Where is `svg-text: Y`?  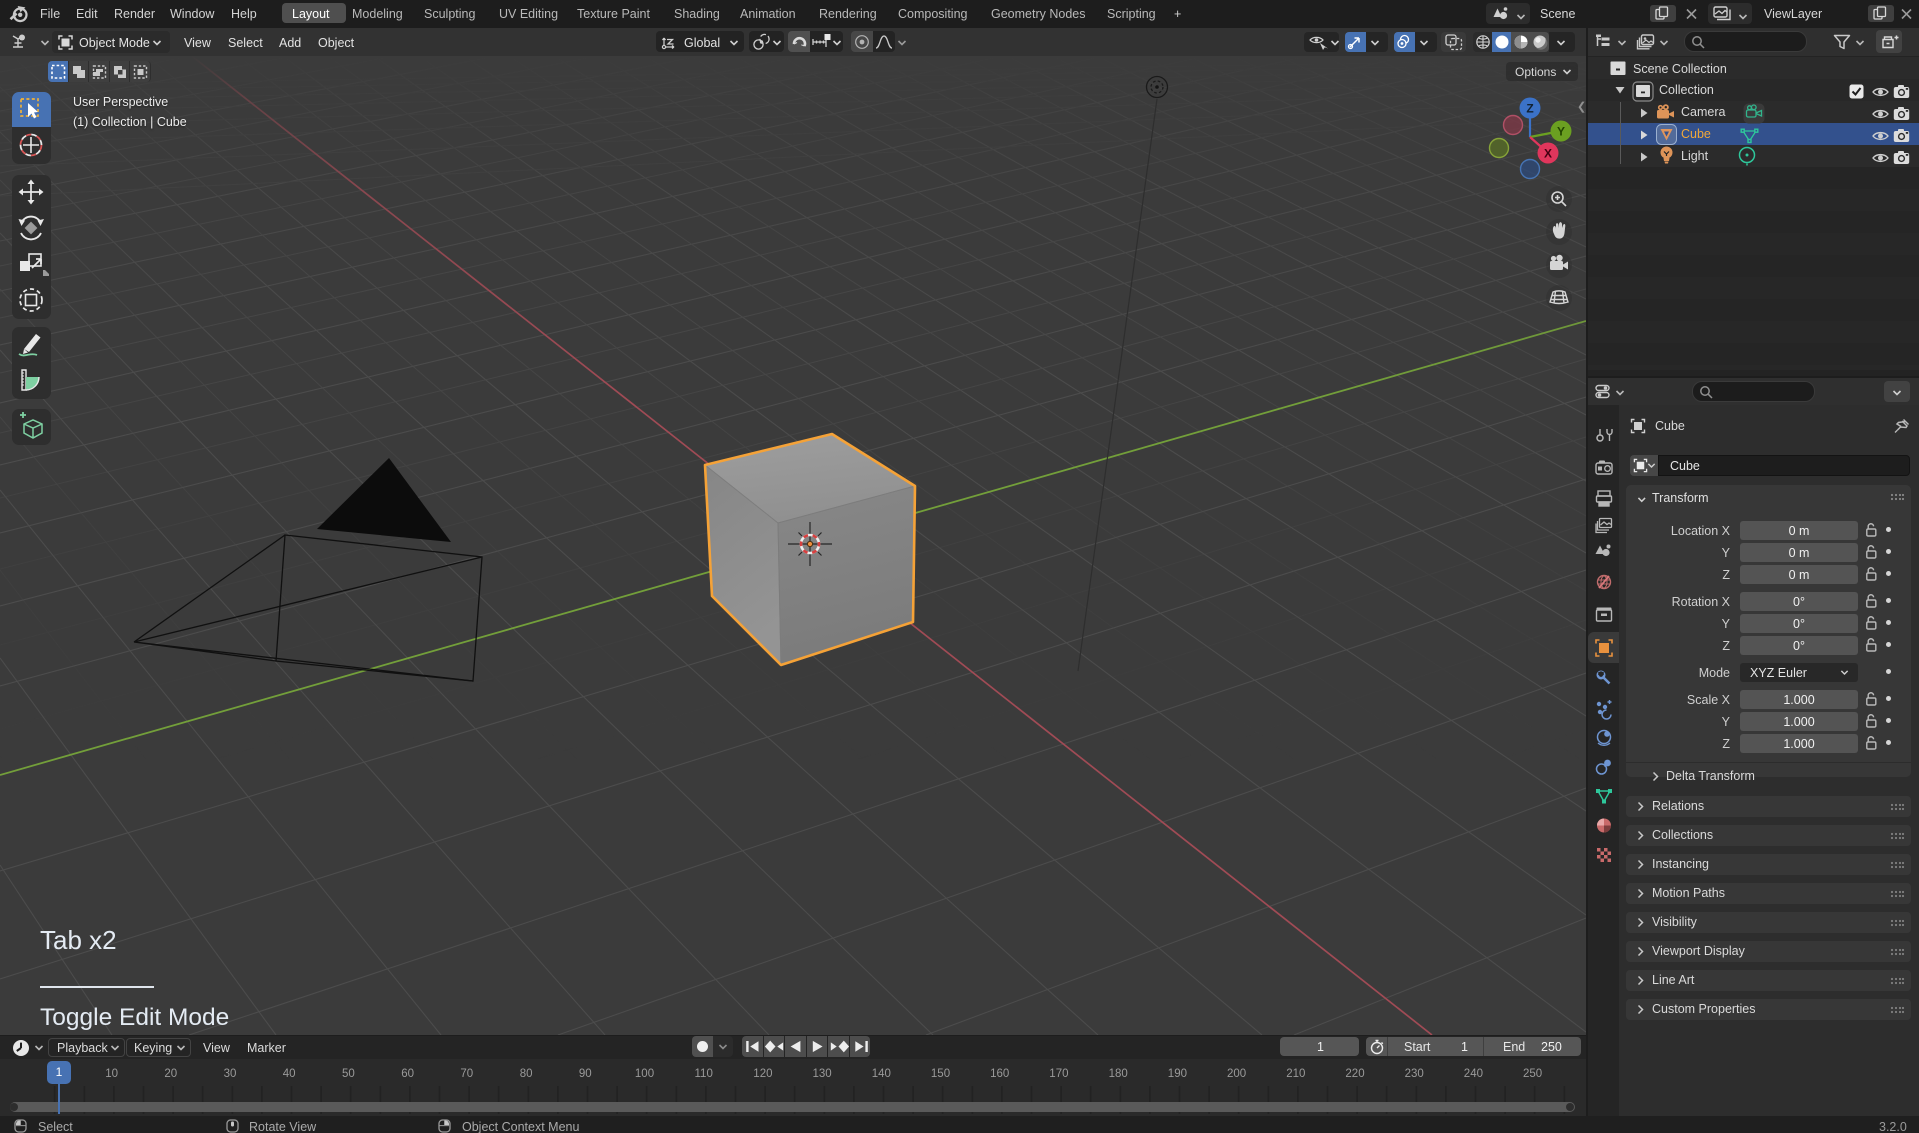 svg-text: Y is located at coordinates (1561, 132).